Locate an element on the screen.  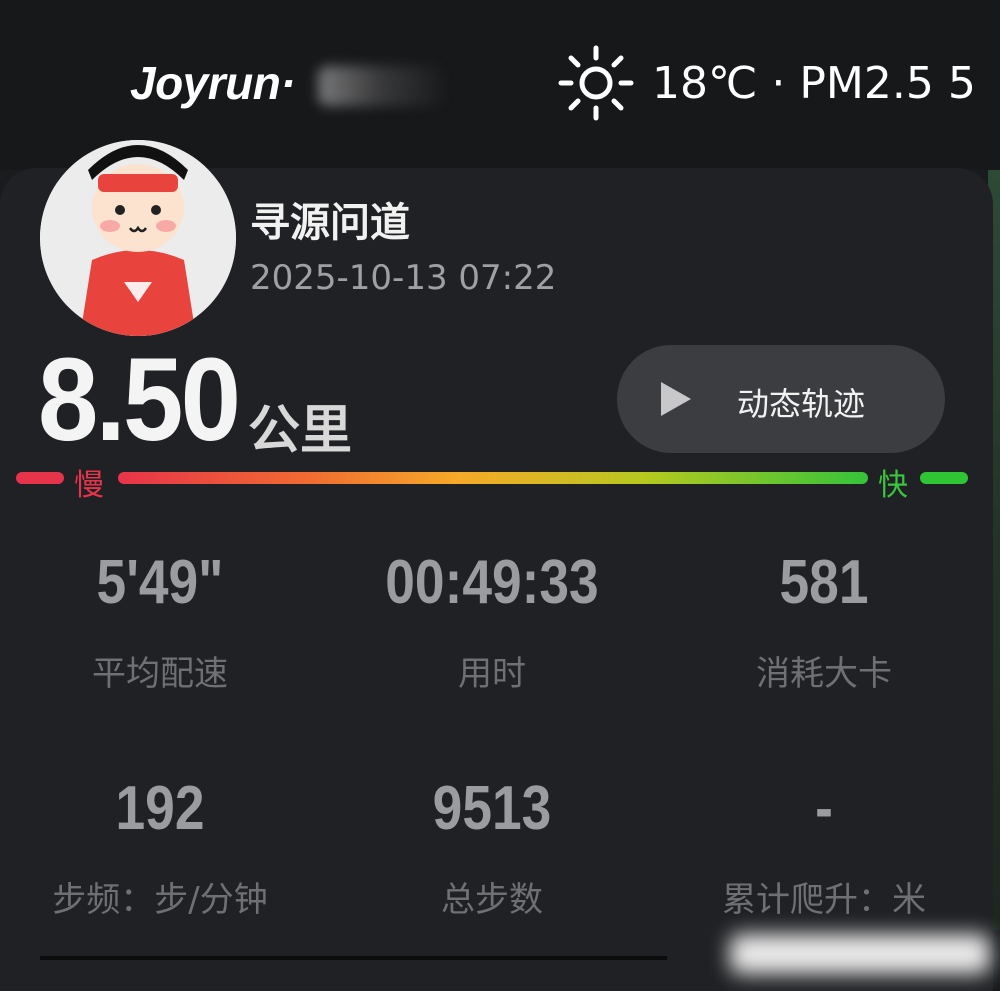
pace-legend-slow-label: 慢 is located at coordinates (89, 485).